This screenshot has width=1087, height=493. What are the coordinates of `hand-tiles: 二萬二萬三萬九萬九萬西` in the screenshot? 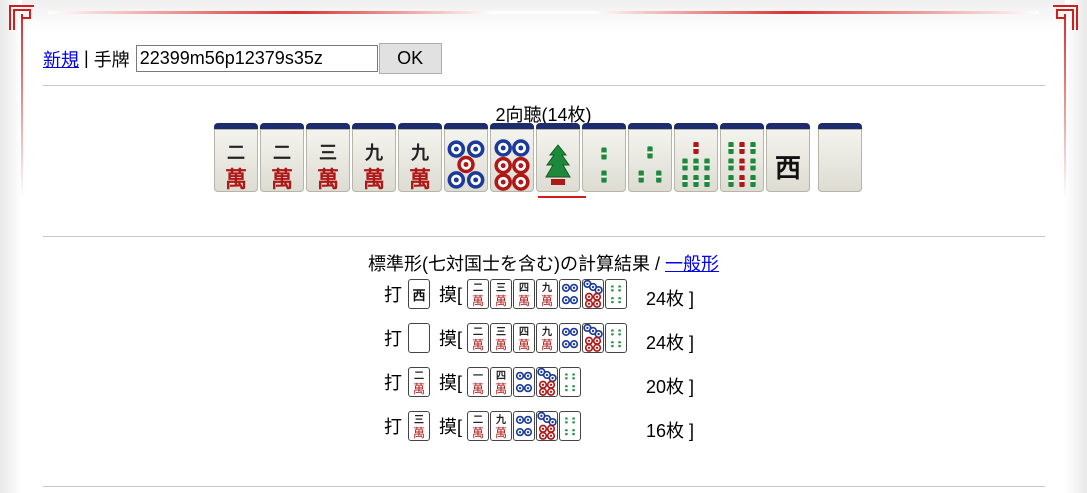 It's located at (539, 158).